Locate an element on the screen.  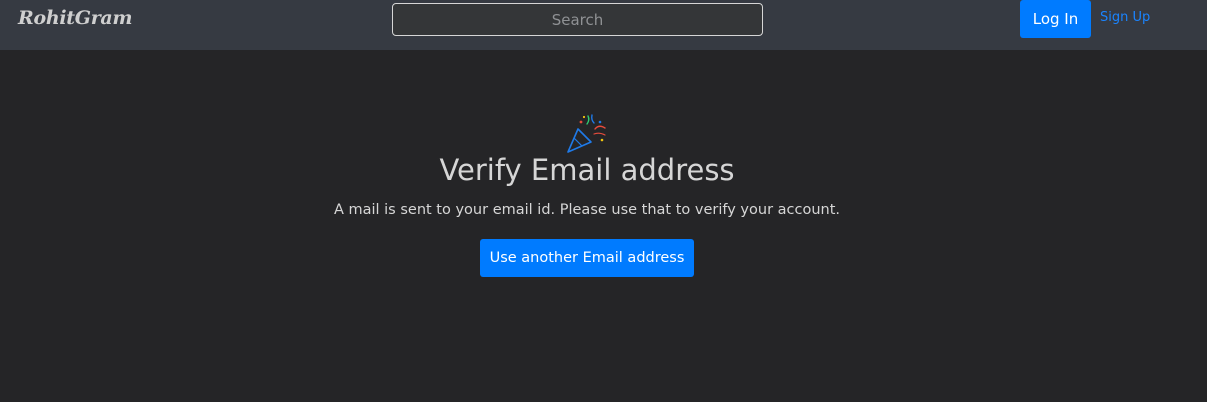
signup-link: Sign Up is located at coordinates (1125, 17).